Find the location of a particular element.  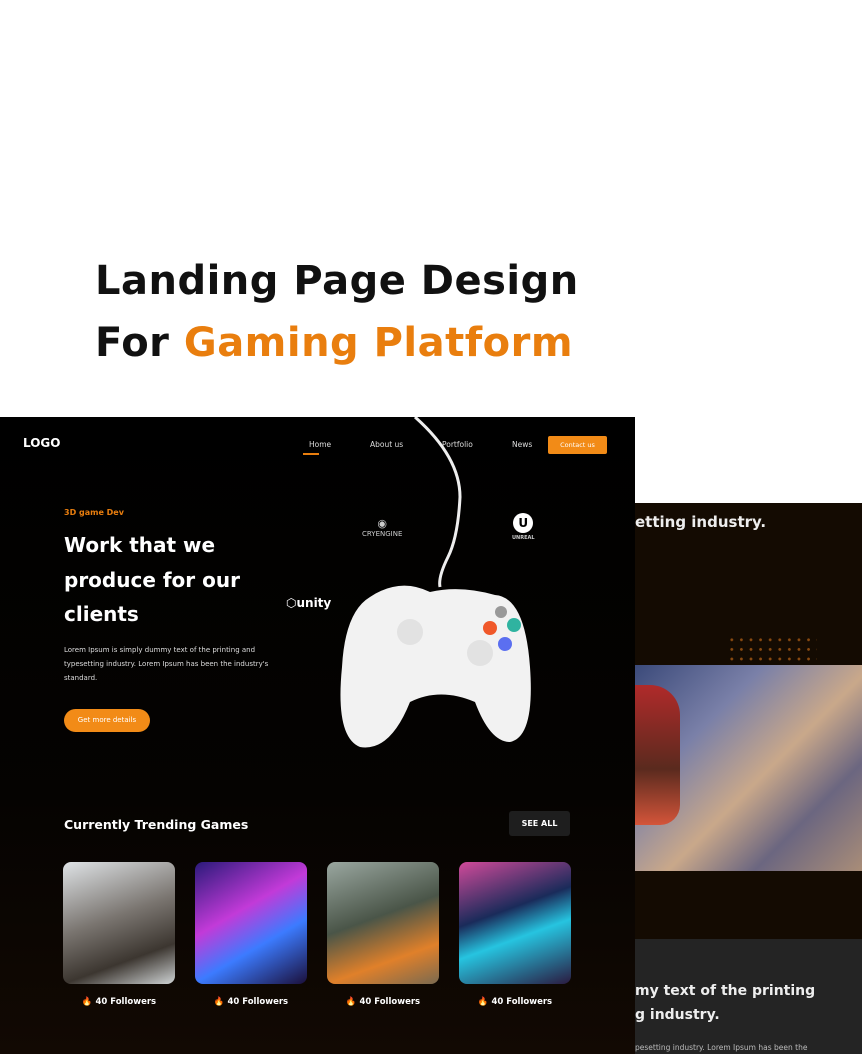

game-banner-image is located at coordinates (748, 768).